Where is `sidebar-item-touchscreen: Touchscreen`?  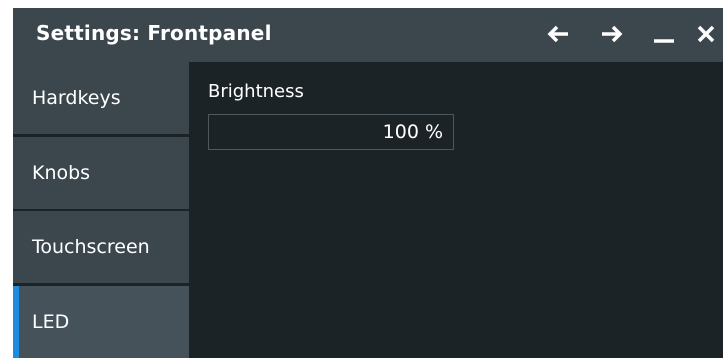 sidebar-item-touchscreen: Touchscreen is located at coordinates (101, 247).